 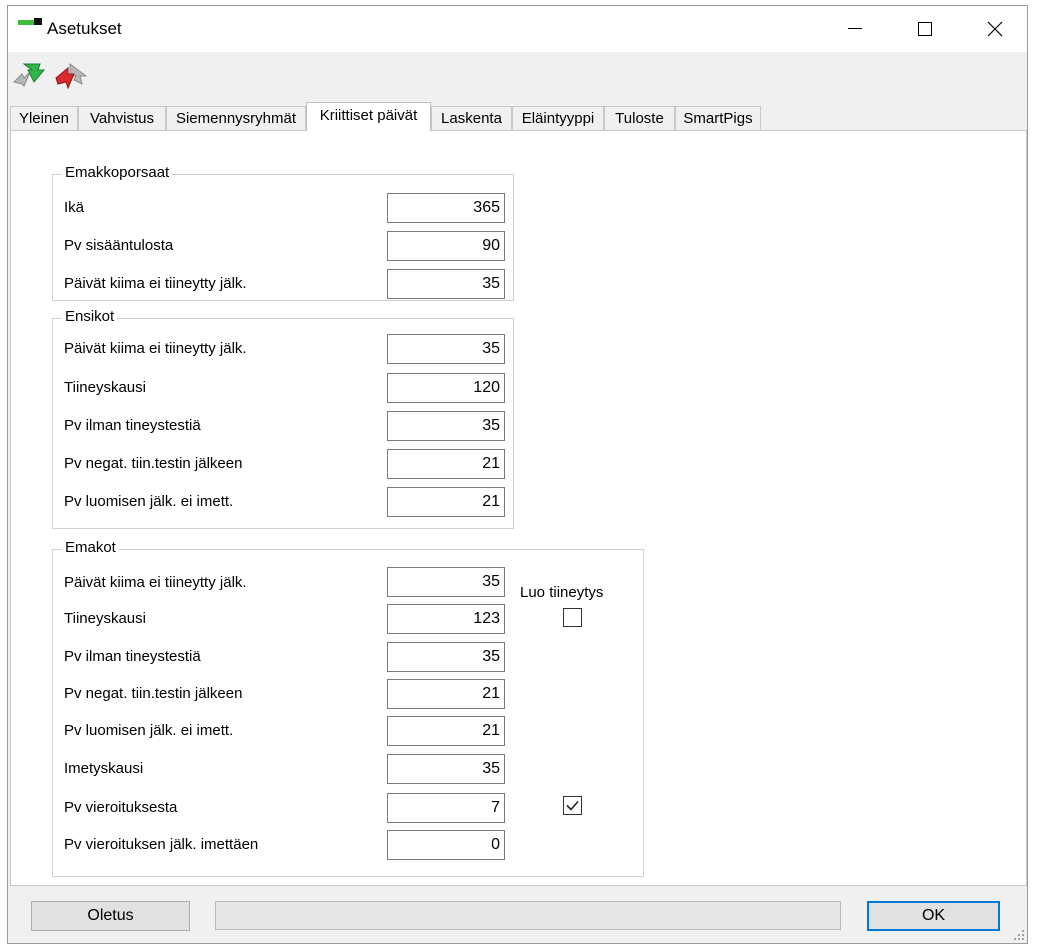 What do you see at coordinates (933, 916) in the screenshot?
I see `ok-button: OK` at bounding box center [933, 916].